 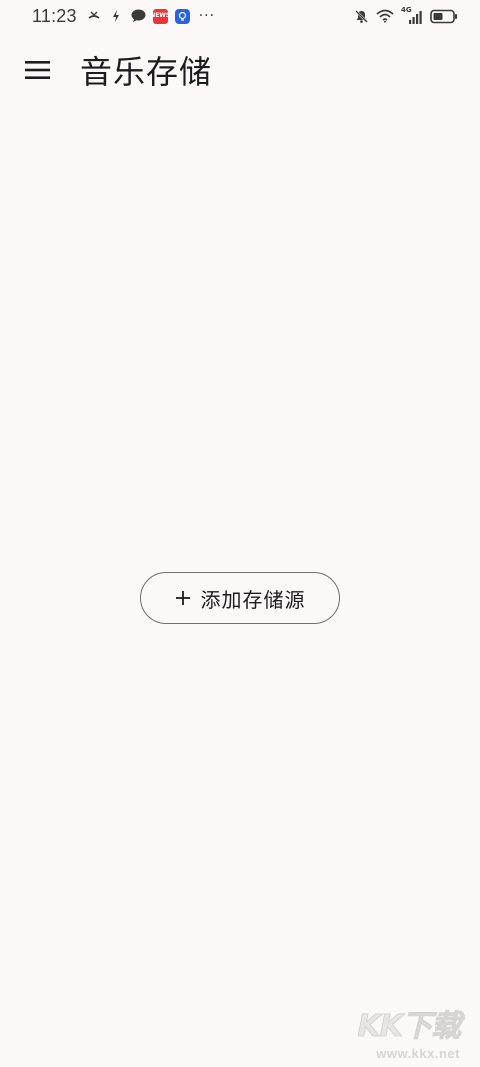 I want to click on status-bar: 11:23 NEWS ··· 4G, so click(x=240, y=16).